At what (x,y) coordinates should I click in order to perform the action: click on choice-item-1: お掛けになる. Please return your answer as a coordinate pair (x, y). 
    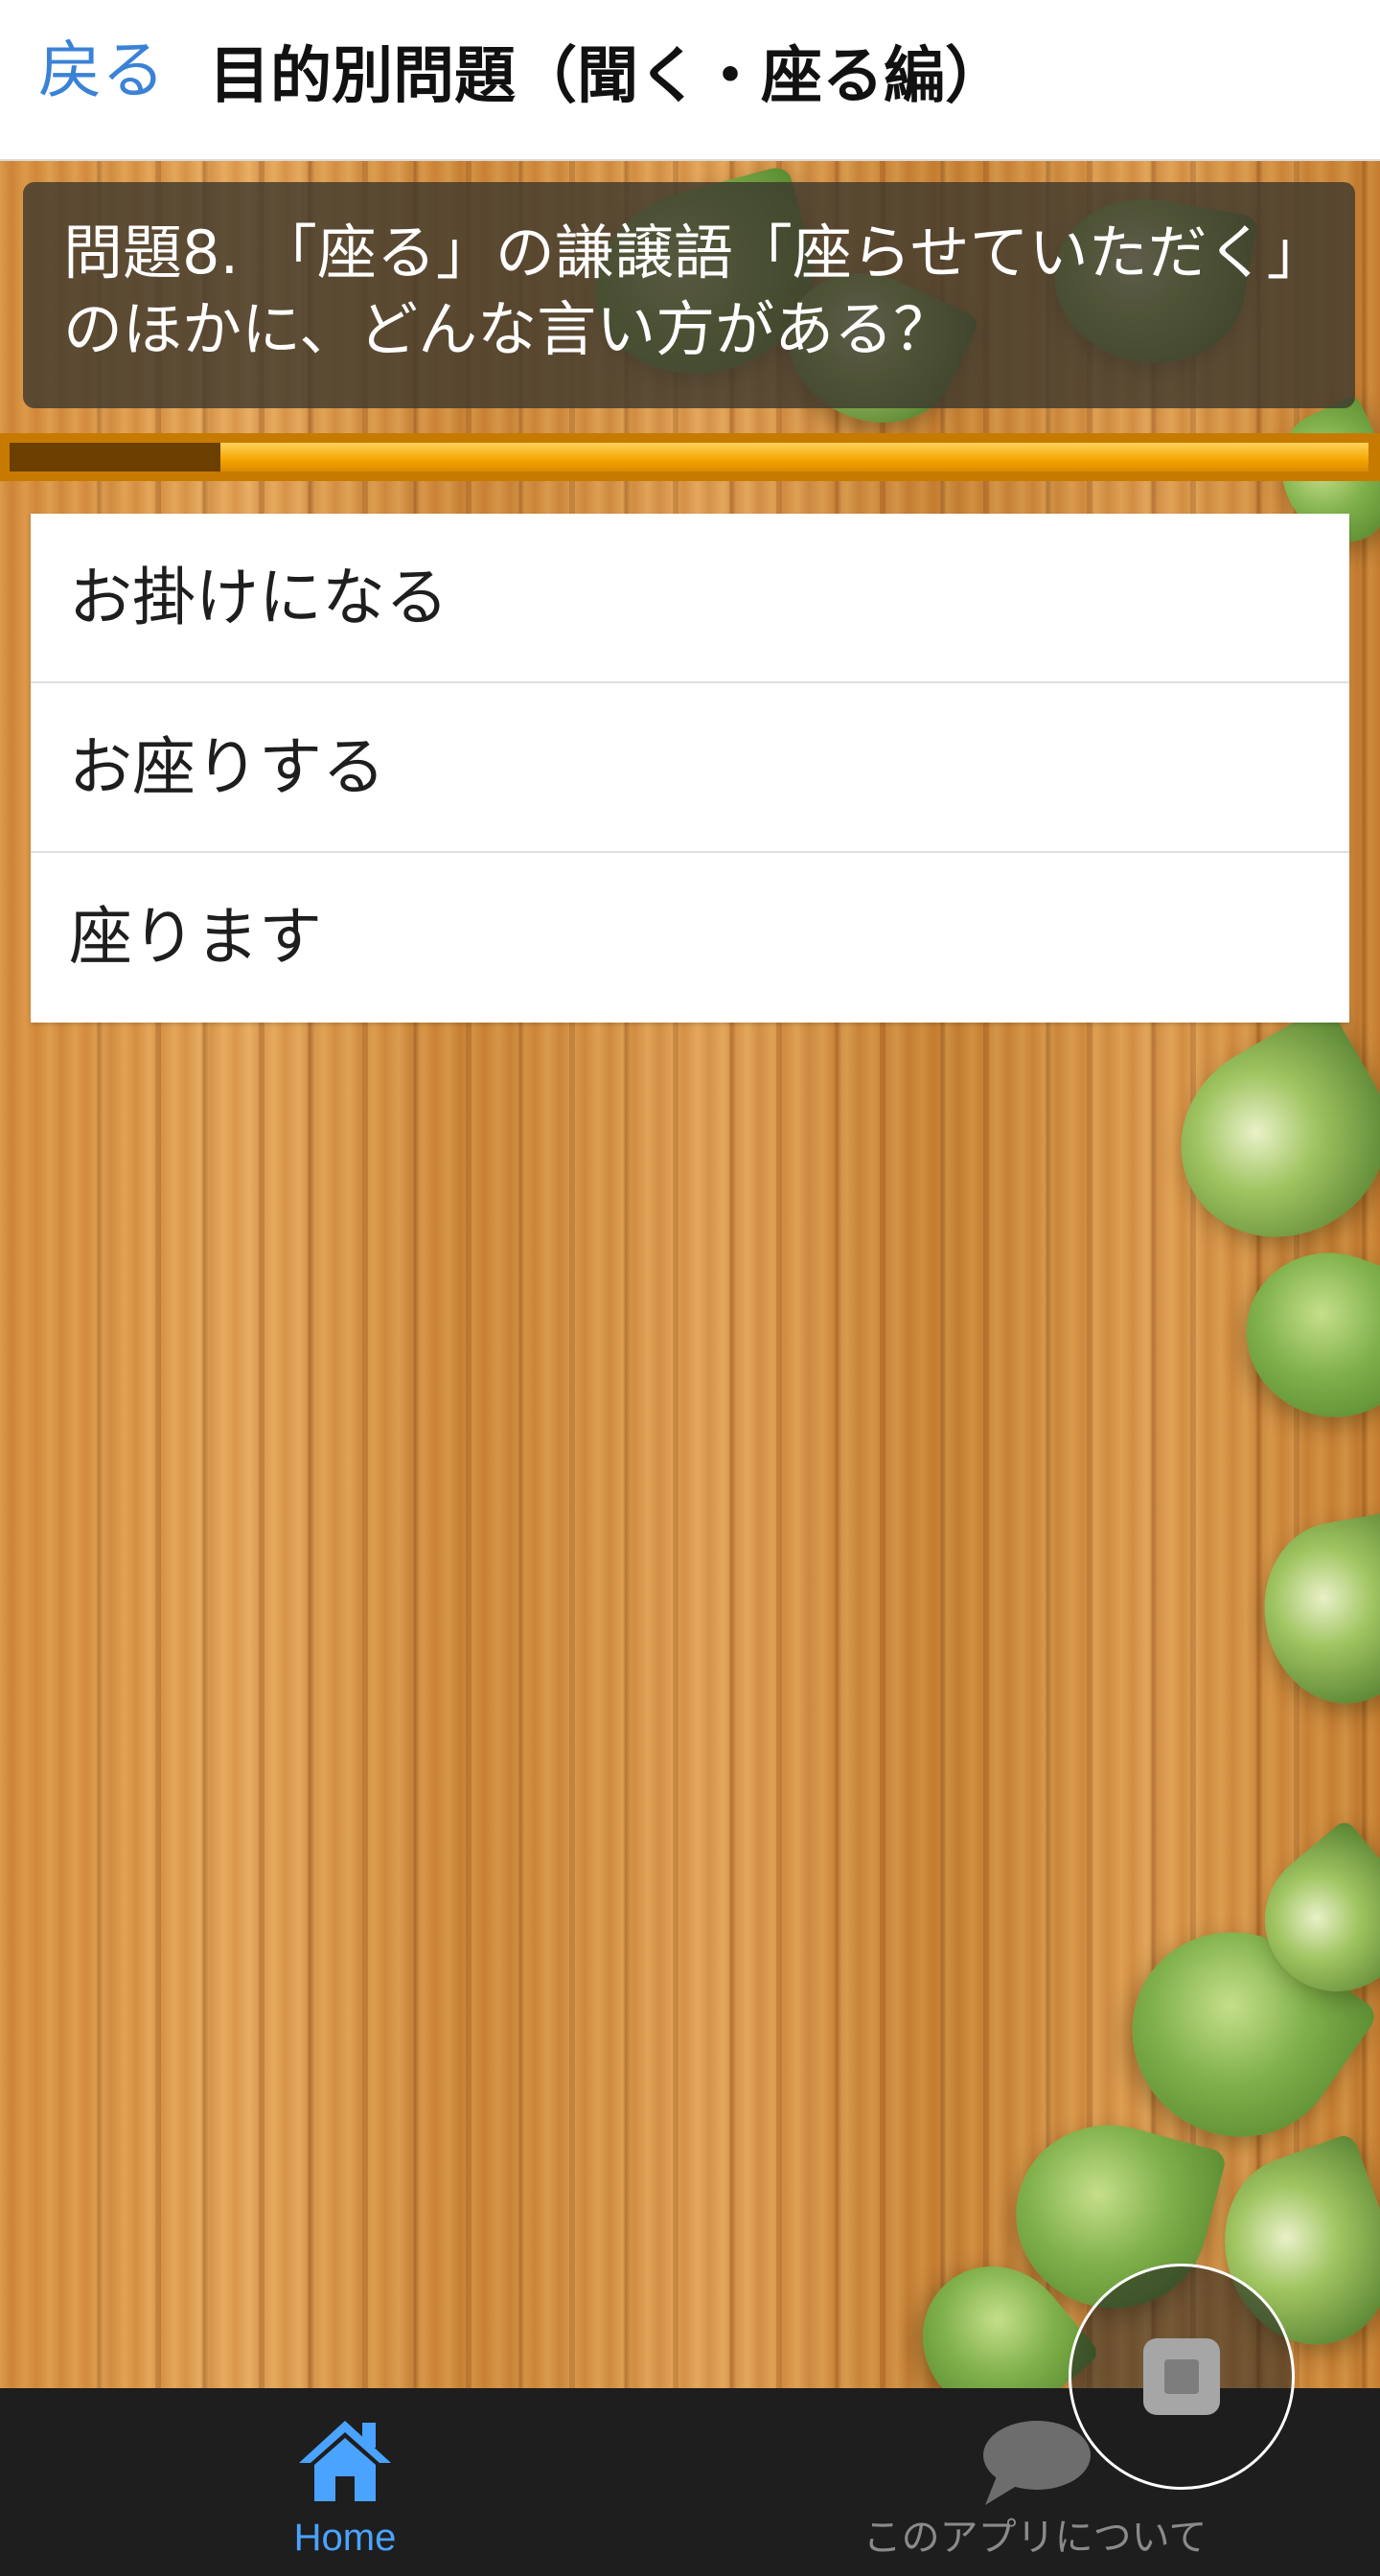
    Looking at the image, I should click on (690, 598).